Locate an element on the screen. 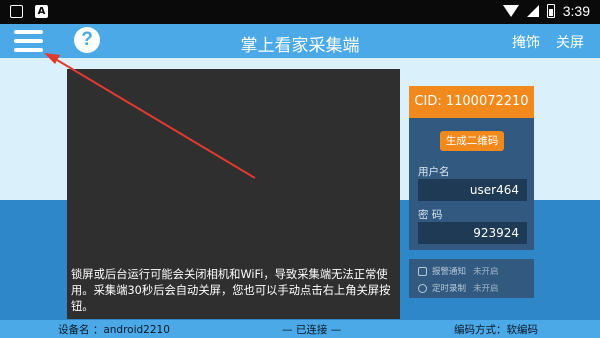  encoding-mode: 编码方式：软编码 is located at coordinates (496, 330).